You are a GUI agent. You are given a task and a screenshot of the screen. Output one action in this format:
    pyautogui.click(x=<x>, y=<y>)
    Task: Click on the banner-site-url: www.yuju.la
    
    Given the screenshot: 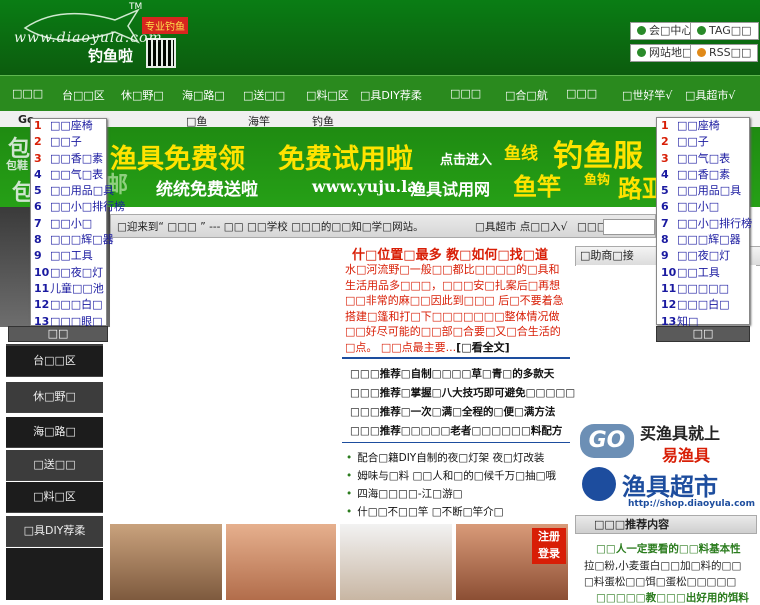 What is the action you would take?
    pyautogui.click(x=365, y=186)
    